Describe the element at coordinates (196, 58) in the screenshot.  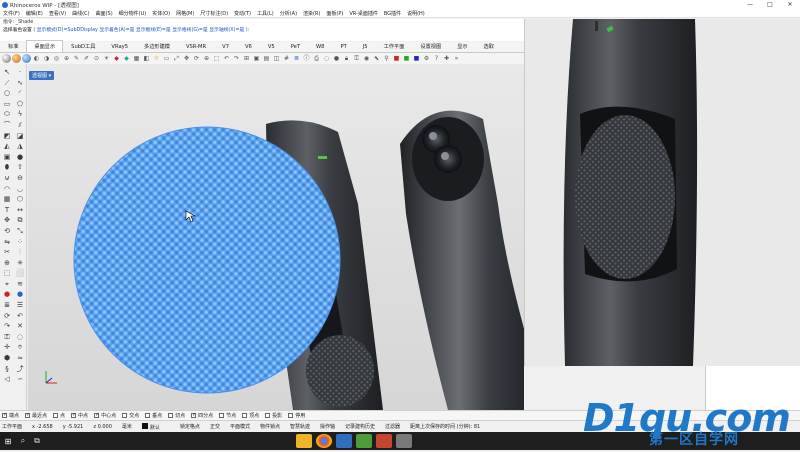
I see `rotate-view-icon: ⟳` at that location.